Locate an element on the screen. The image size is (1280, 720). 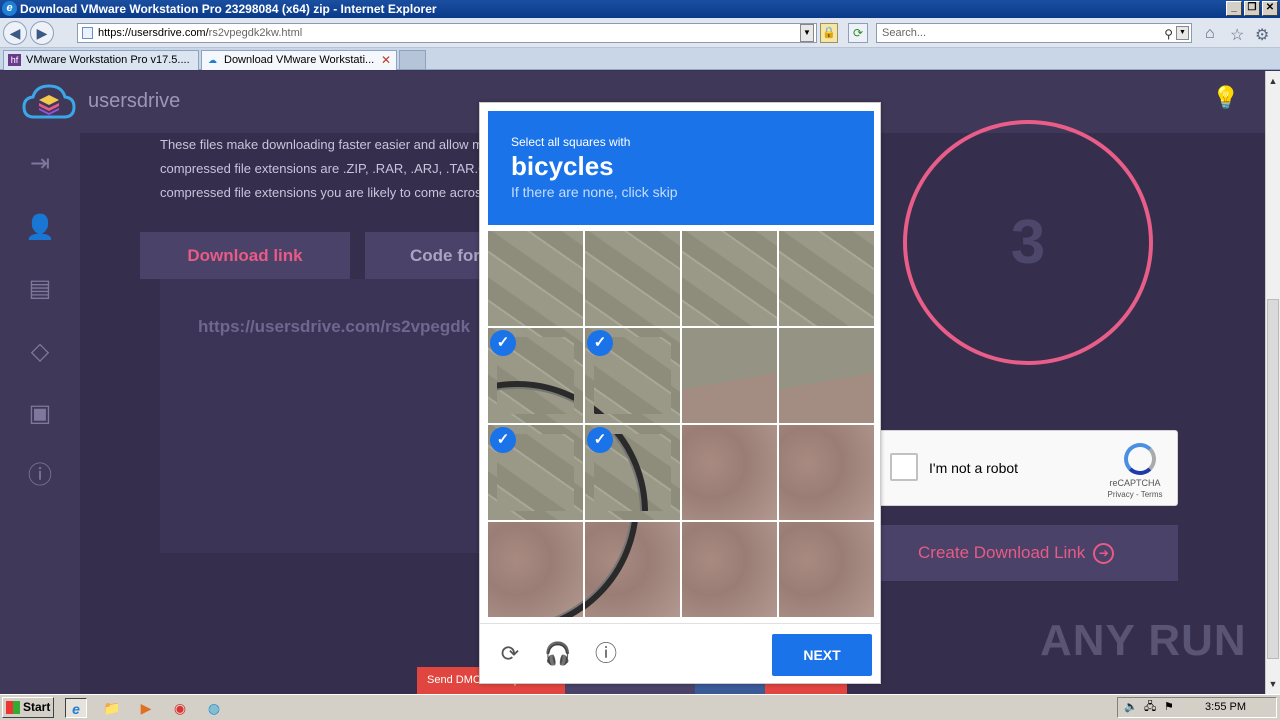
download-url-text: https://usersdrive.com/rs2vpegdk is located at coordinates (334, 327).